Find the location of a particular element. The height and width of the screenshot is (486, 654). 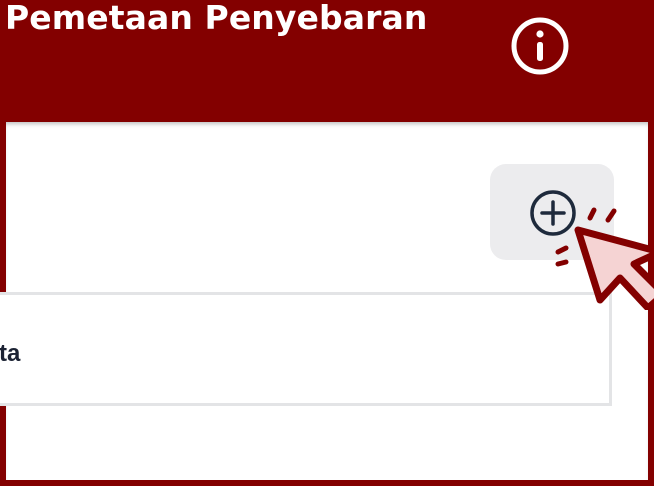

list-item-label: ta is located at coordinates (10, 353).